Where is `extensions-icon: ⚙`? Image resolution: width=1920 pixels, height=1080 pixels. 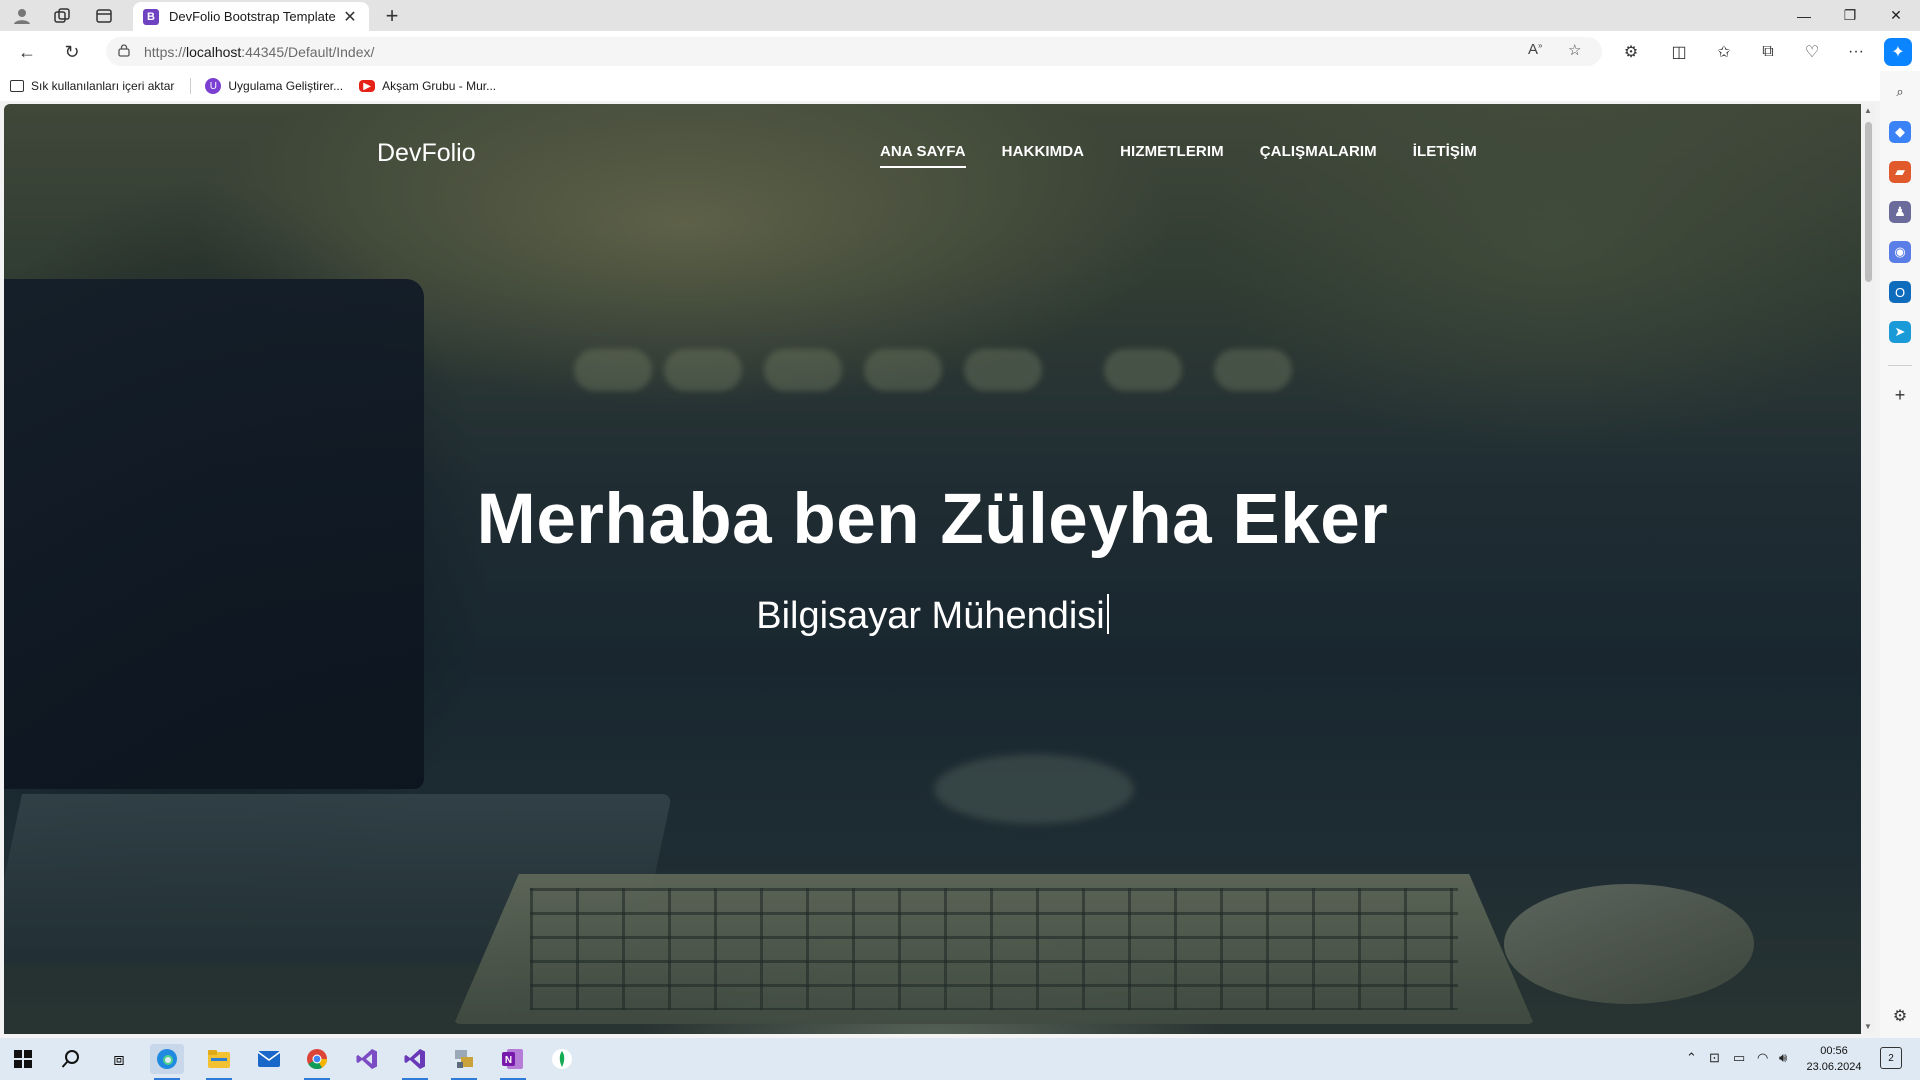
extensions-icon: ⚙ is located at coordinates (1631, 52).